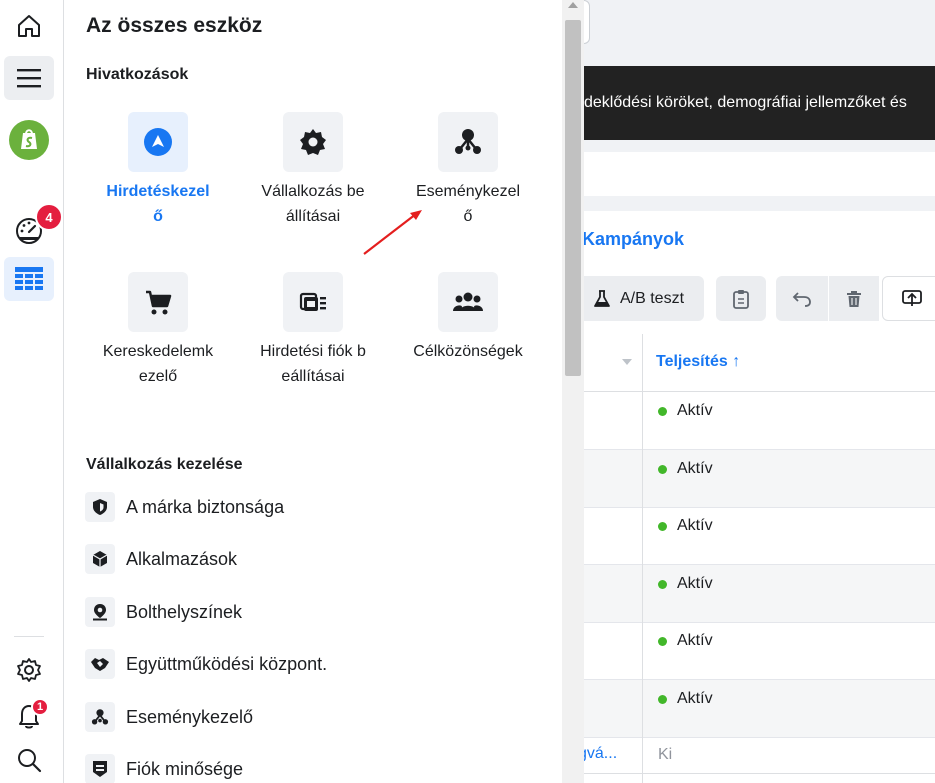 The height and width of the screenshot is (783, 935). I want to click on clipboard-button, so click(741, 298).